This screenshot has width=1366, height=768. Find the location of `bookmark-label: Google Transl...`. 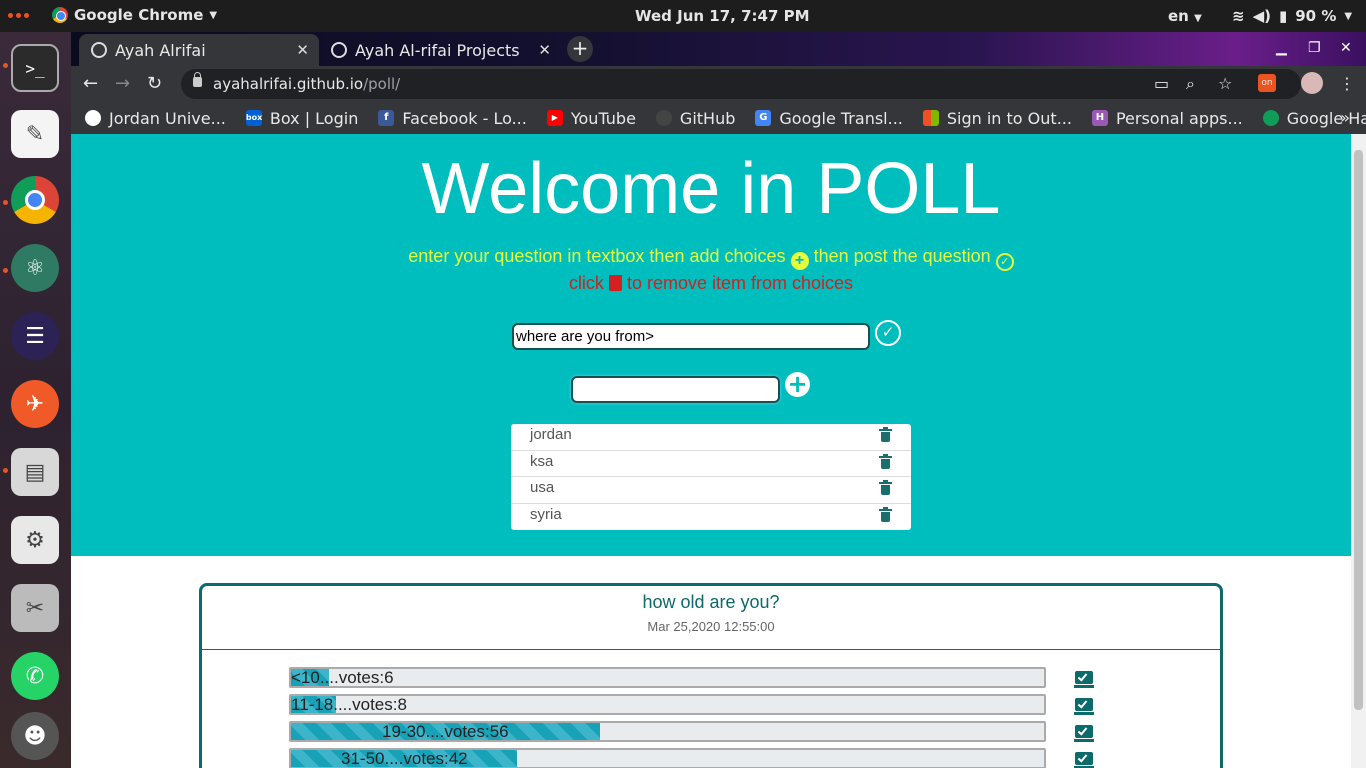

bookmark-label: Google Transl... is located at coordinates (841, 118).